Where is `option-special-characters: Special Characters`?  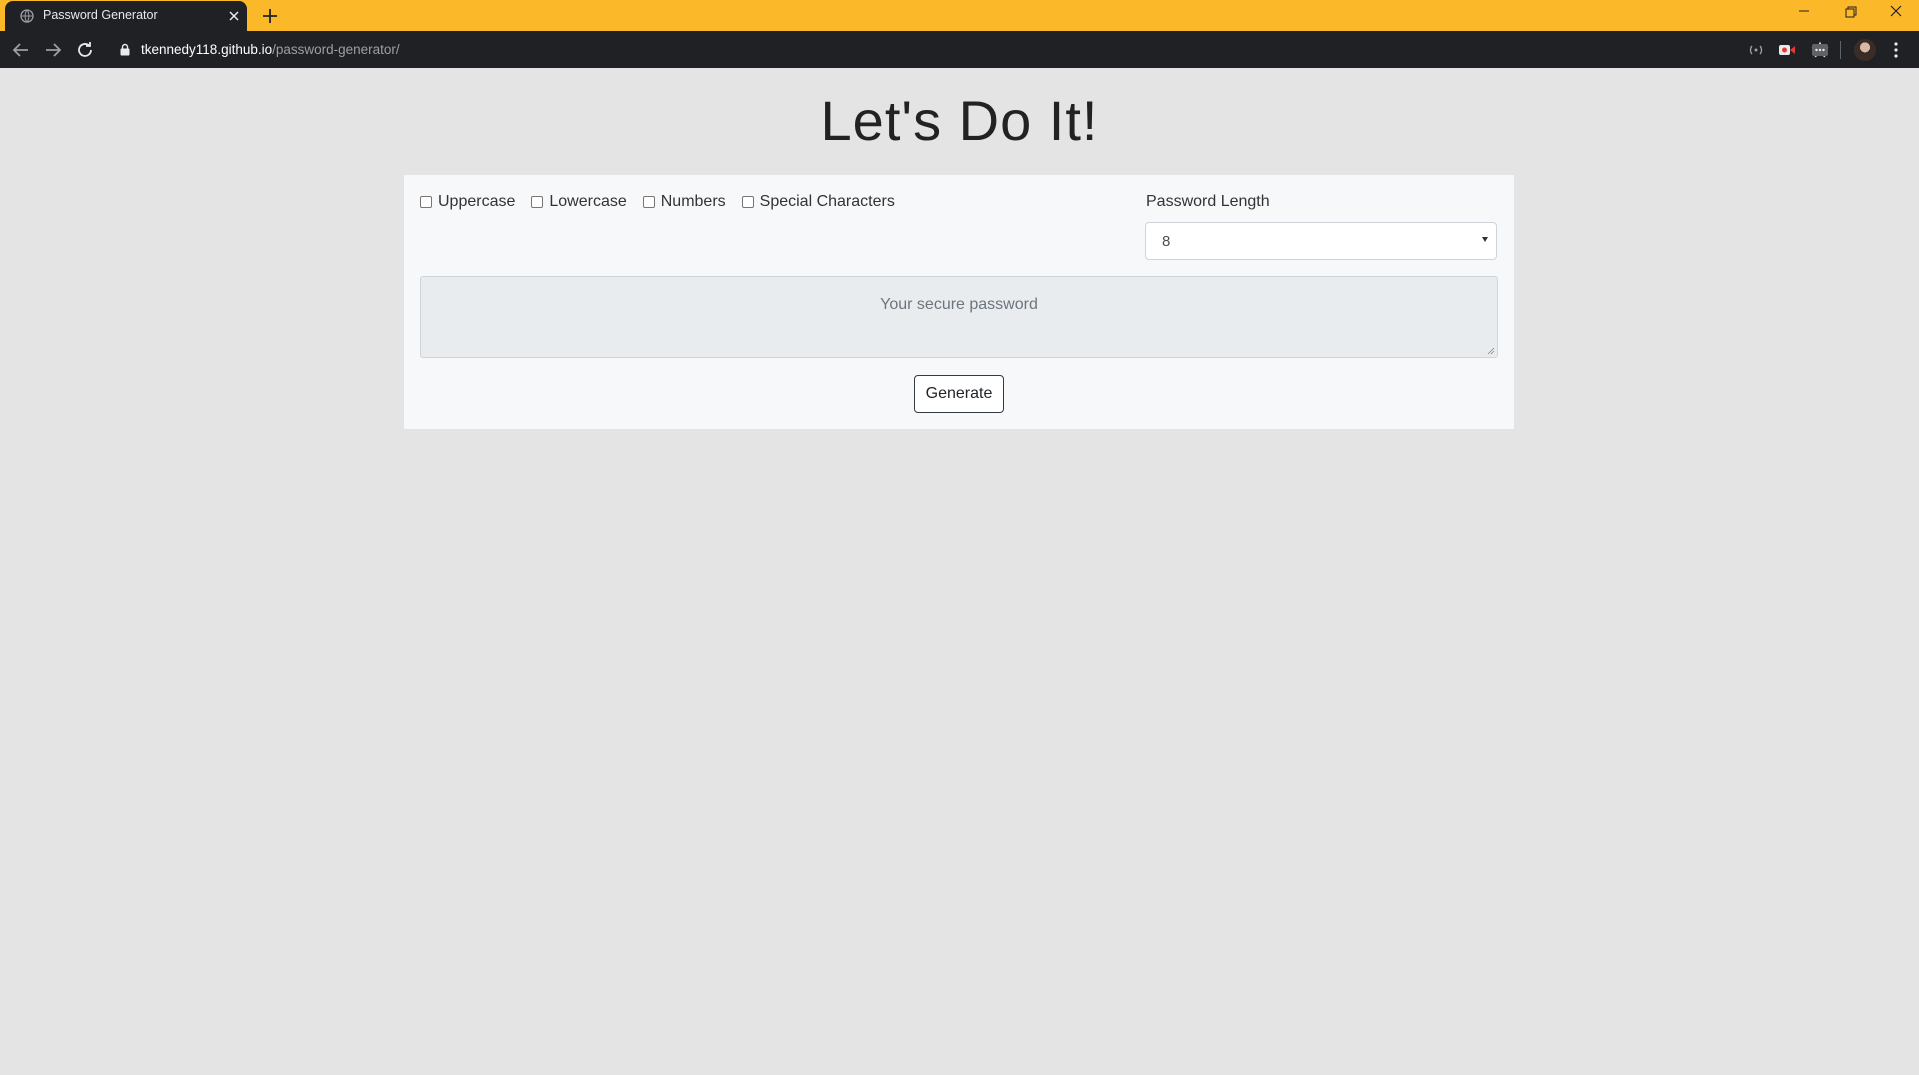
option-special-characters: Special Characters is located at coordinates (818, 202).